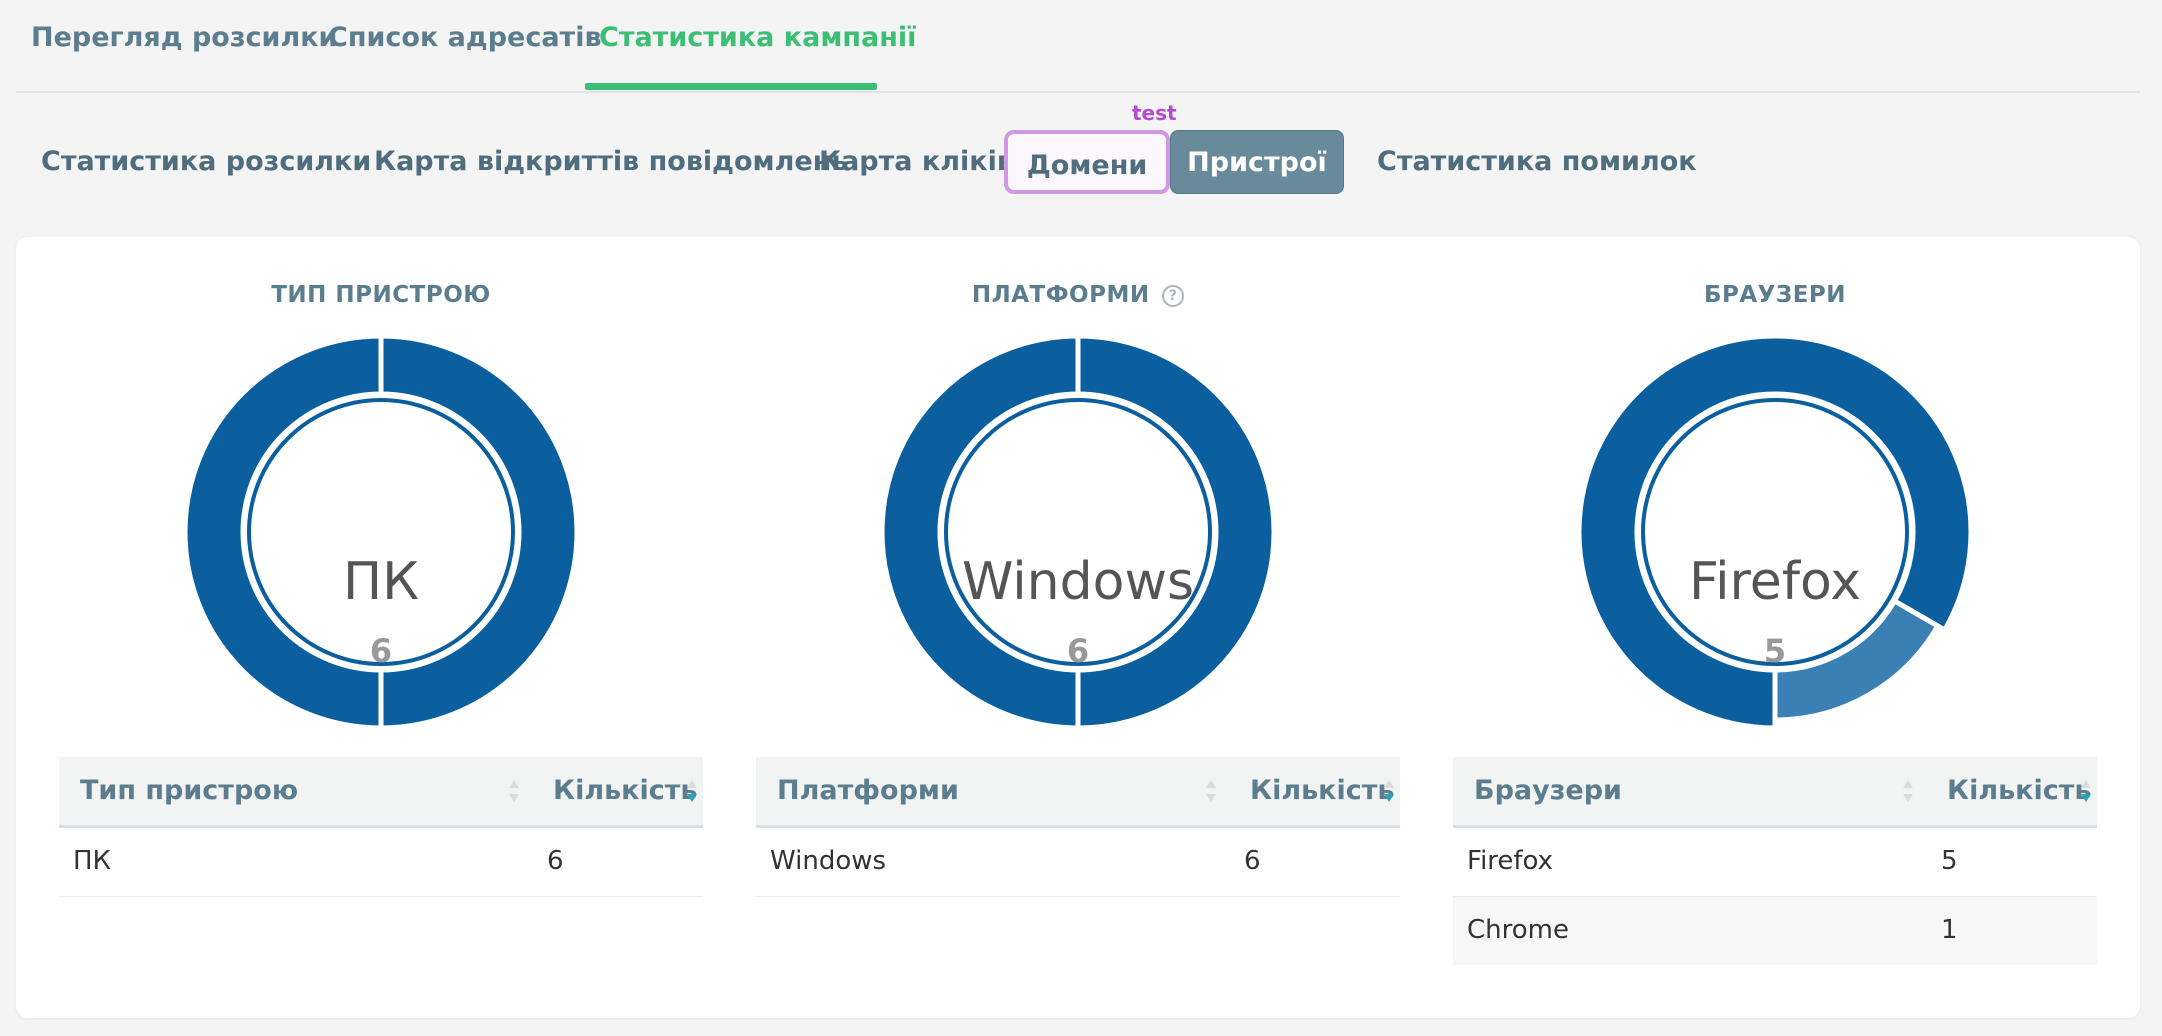 The height and width of the screenshot is (1036, 2162). What do you see at coordinates (1257, 162) in the screenshot?
I see `subtab-devices: Пристрої` at bounding box center [1257, 162].